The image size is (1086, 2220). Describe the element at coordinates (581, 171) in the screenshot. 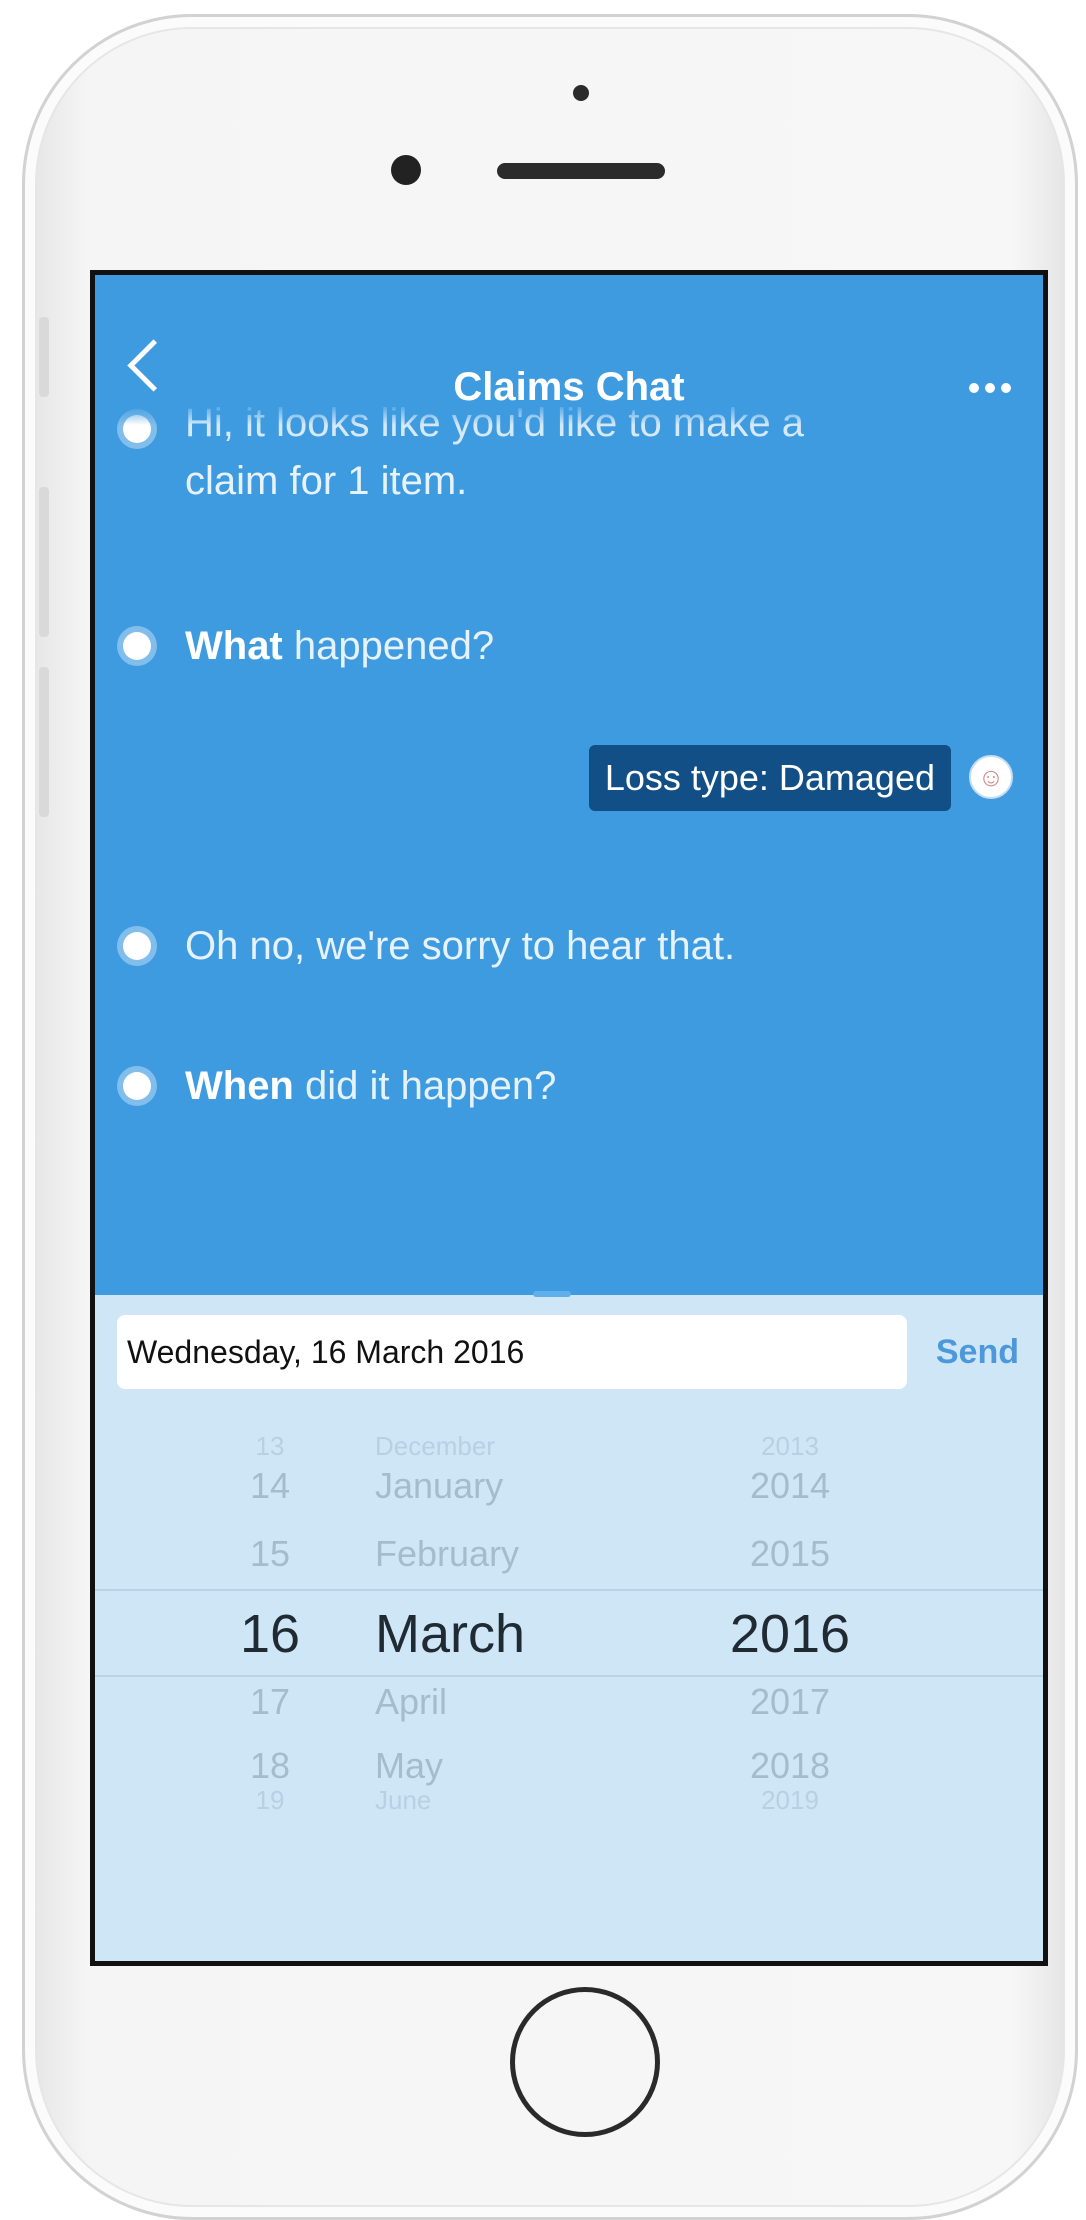

I see `earpiece-speaker` at that location.